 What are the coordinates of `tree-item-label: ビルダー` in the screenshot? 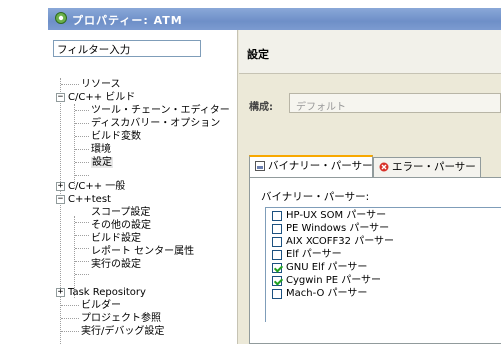 It's located at (101, 305).